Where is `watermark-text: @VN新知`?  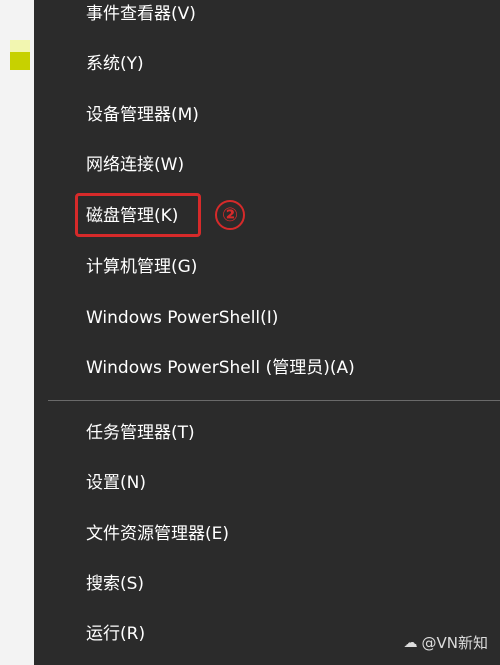 watermark-text: @VN新知 is located at coordinates (454, 643).